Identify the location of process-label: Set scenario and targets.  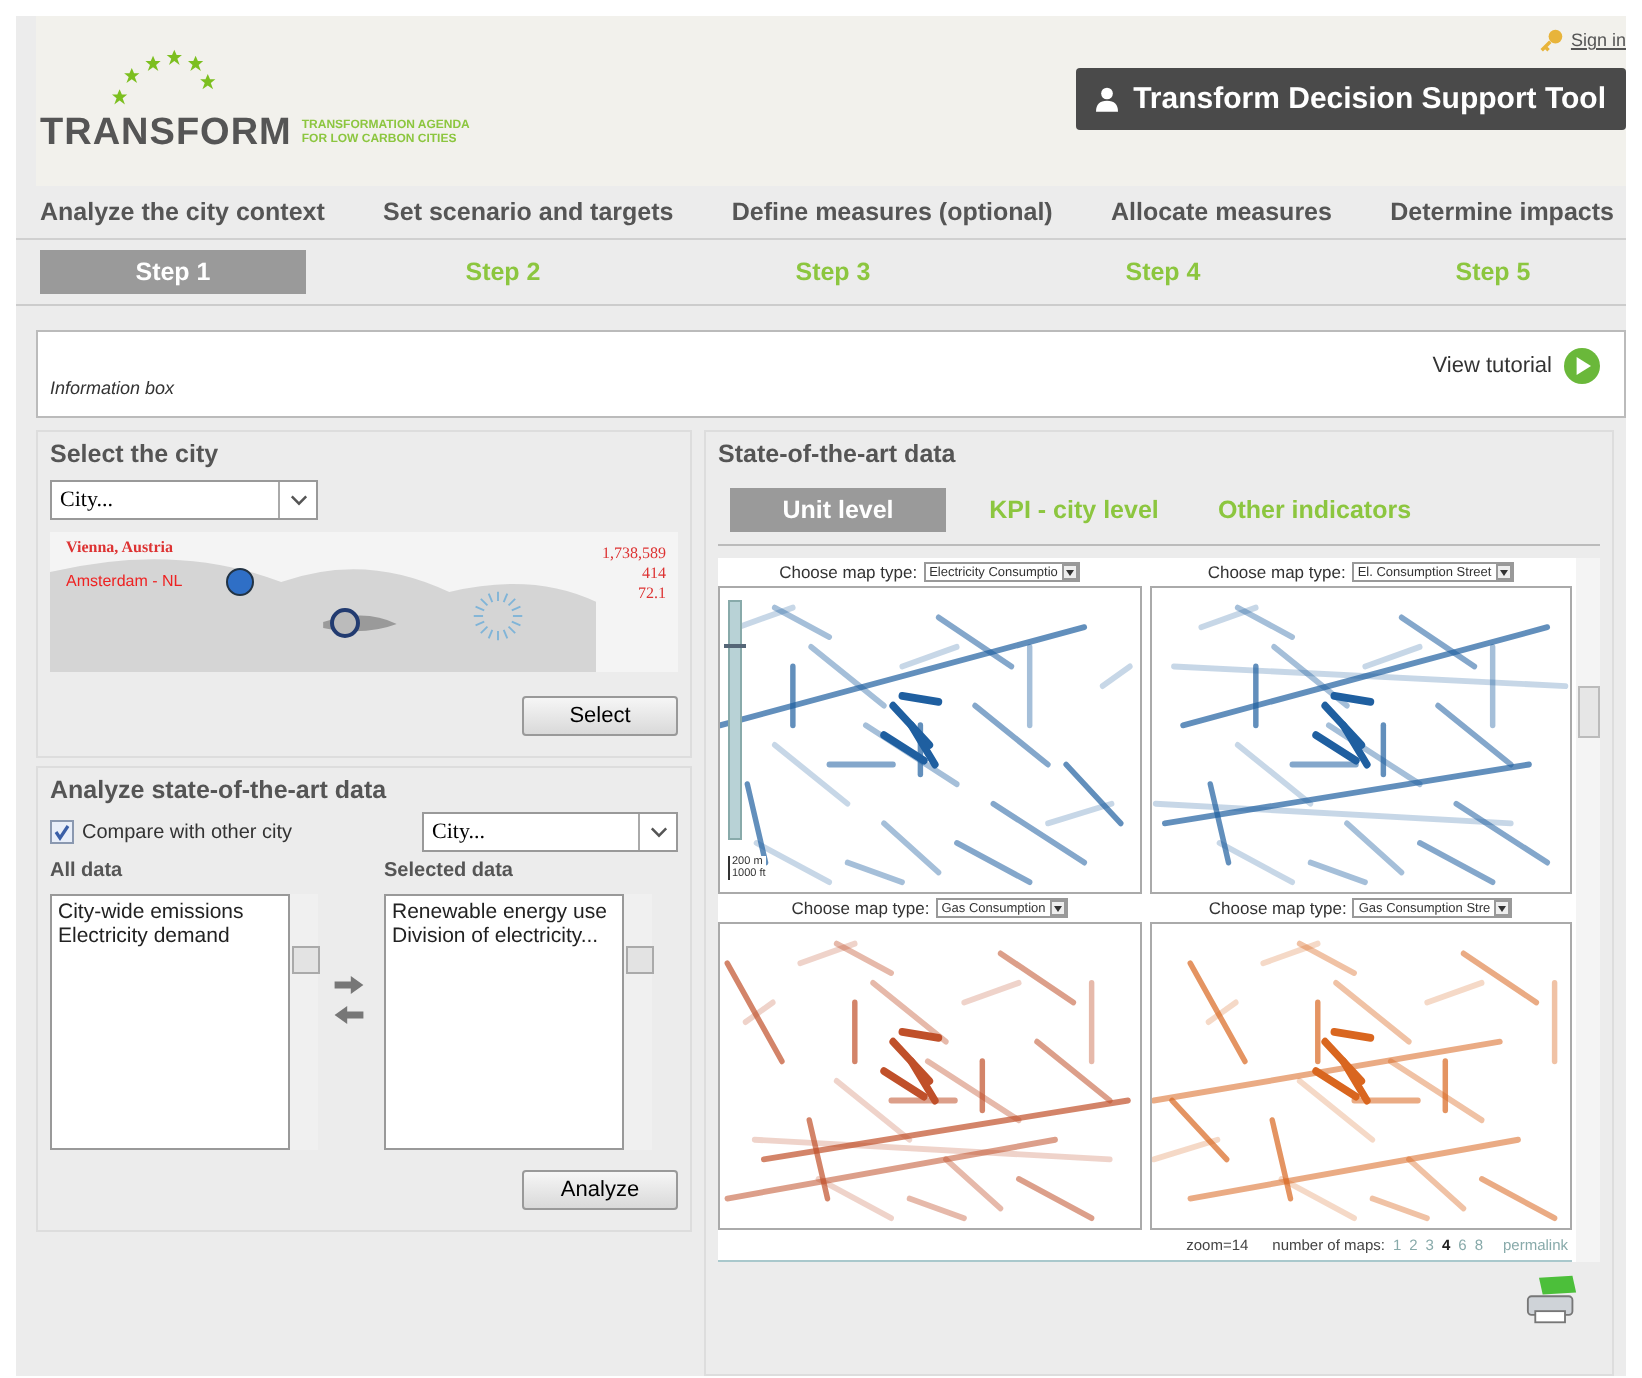
(528, 212).